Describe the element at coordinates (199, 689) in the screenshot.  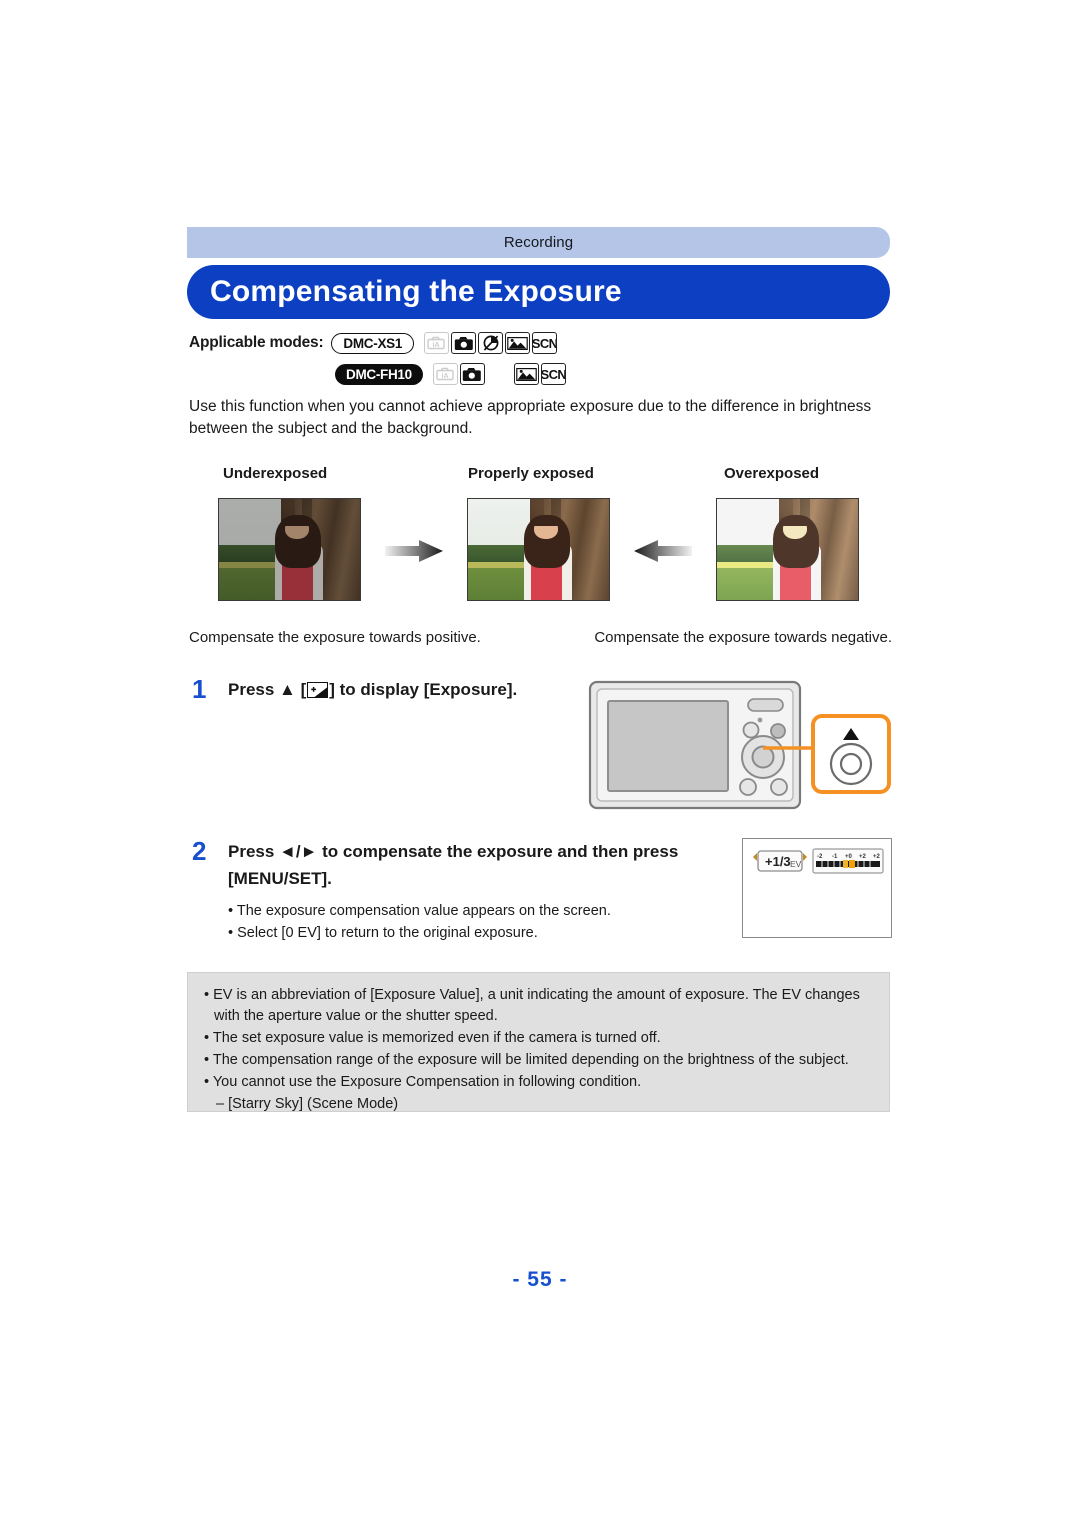
I see `step-1-number: 1` at that location.